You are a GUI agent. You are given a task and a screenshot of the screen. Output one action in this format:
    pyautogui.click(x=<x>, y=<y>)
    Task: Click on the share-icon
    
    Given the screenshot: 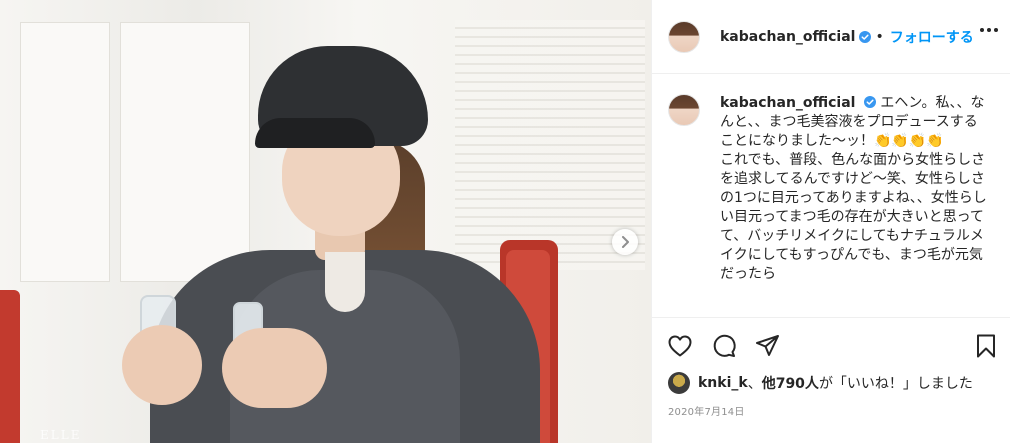 What is the action you would take?
    pyautogui.click(x=768, y=346)
    